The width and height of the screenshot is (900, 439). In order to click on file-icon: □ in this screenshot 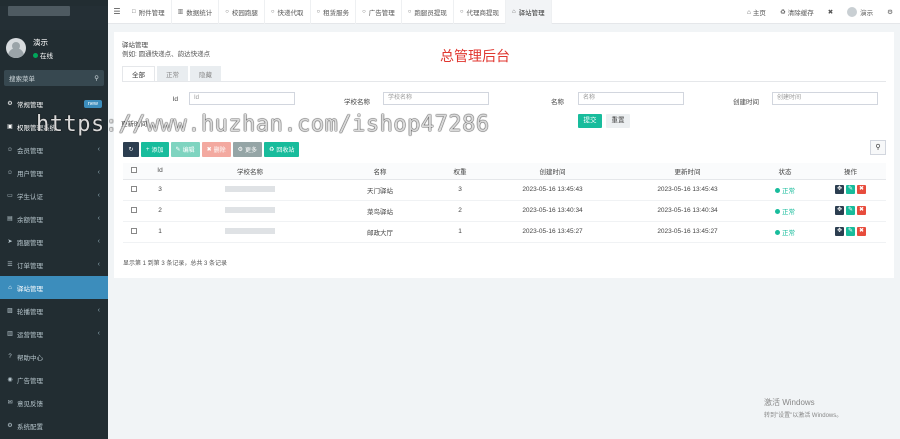, I will do `click(134, 11)`.